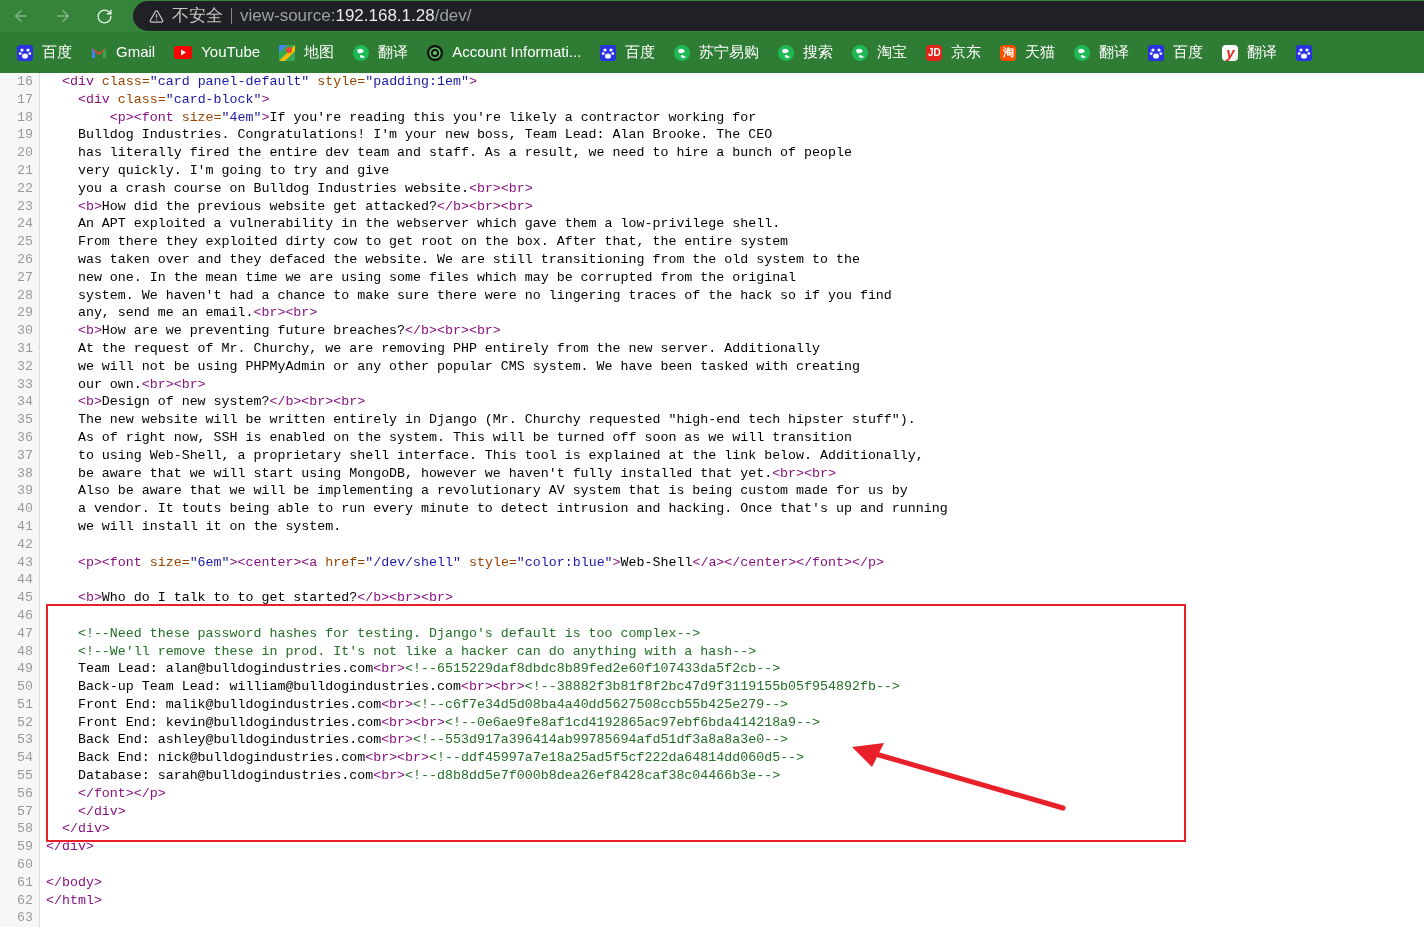 This screenshot has width=1424, height=931. What do you see at coordinates (436, 277) in the screenshot?
I see `source-line: new one. In the mean time we are using some files which may be corrupted from the original` at bounding box center [436, 277].